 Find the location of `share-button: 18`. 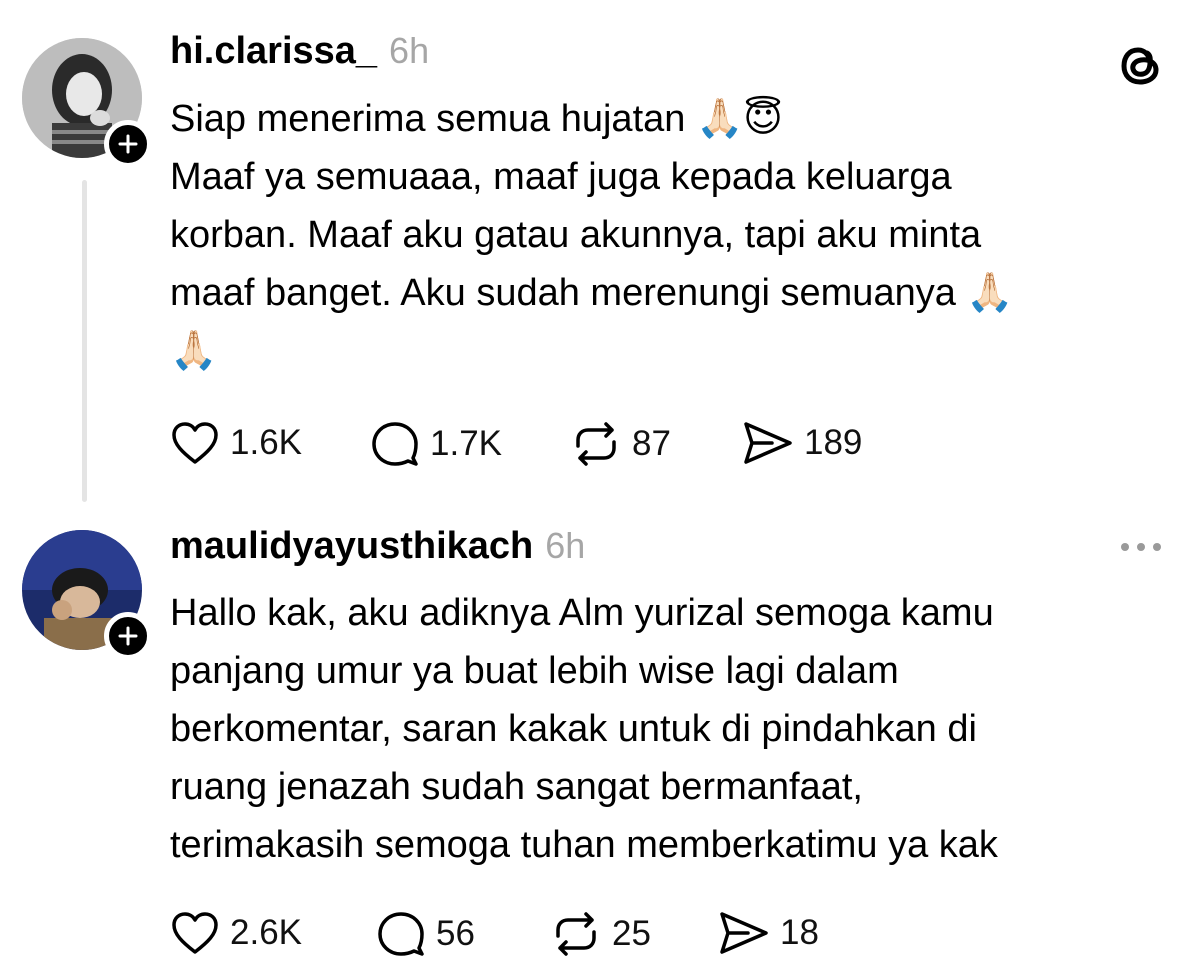

share-button: 18 is located at coordinates (768, 933).